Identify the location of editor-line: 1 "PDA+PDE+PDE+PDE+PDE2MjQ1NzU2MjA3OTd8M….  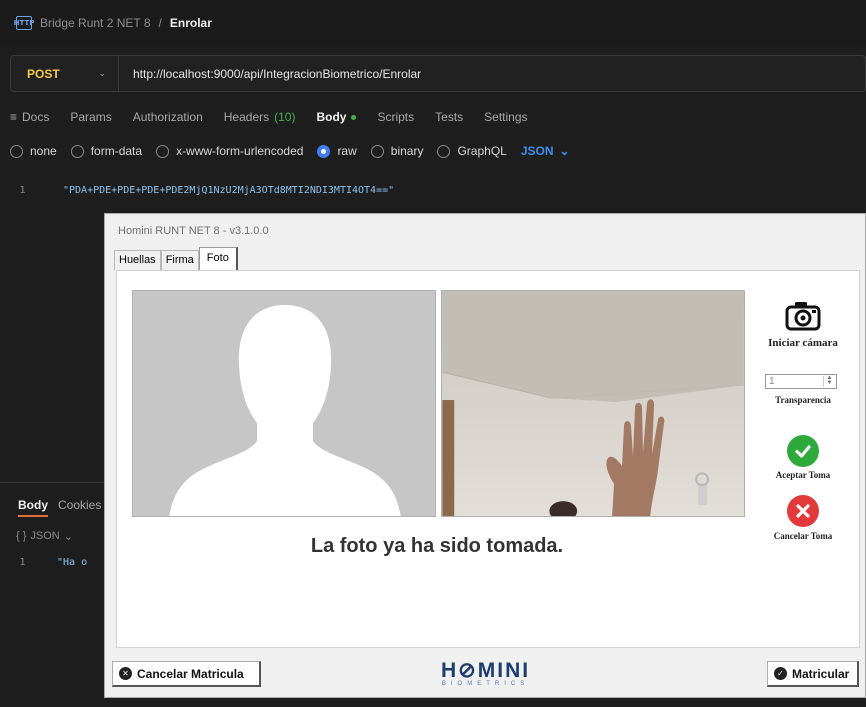
(433, 190).